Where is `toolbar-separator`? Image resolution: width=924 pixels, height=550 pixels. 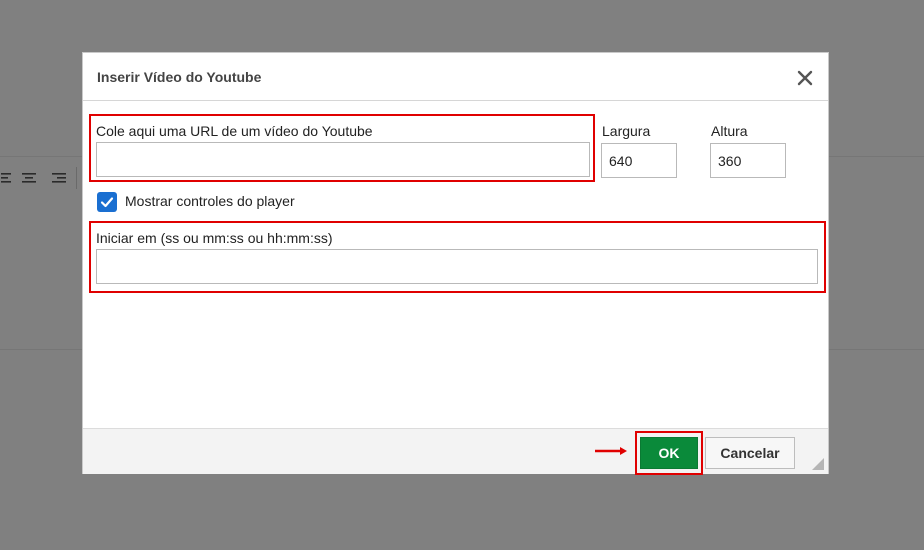 toolbar-separator is located at coordinates (76, 178).